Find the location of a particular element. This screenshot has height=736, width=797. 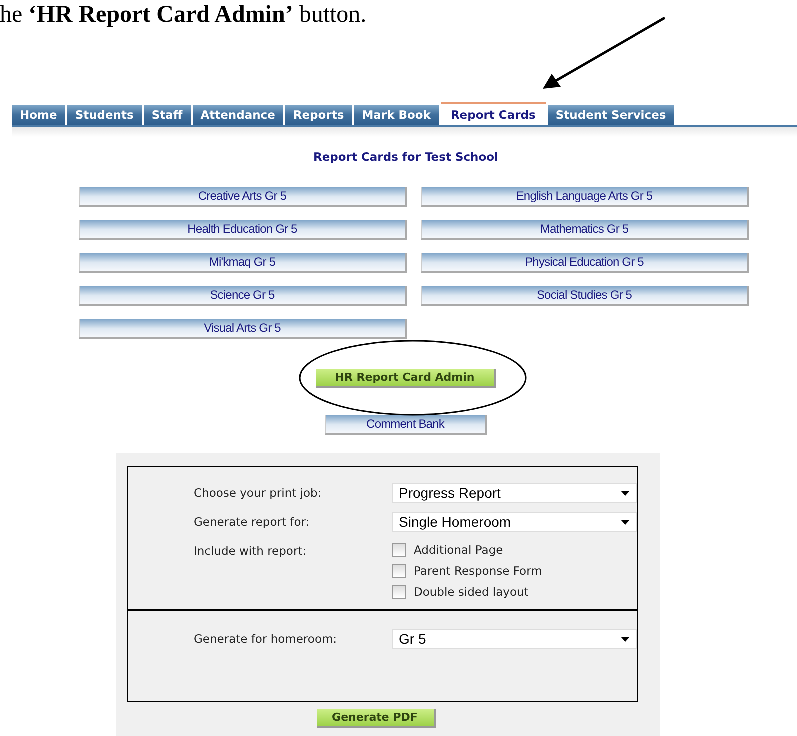

course-button: Creative Arts Gr 5 is located at coordinates (243, 197).